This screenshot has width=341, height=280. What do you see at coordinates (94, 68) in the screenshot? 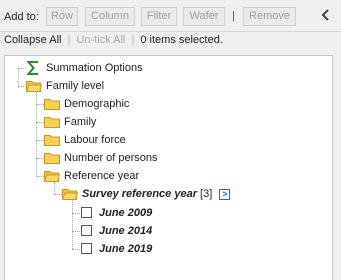
I see `tree-node-label: Summation Options` at bounding box center [94, 68].